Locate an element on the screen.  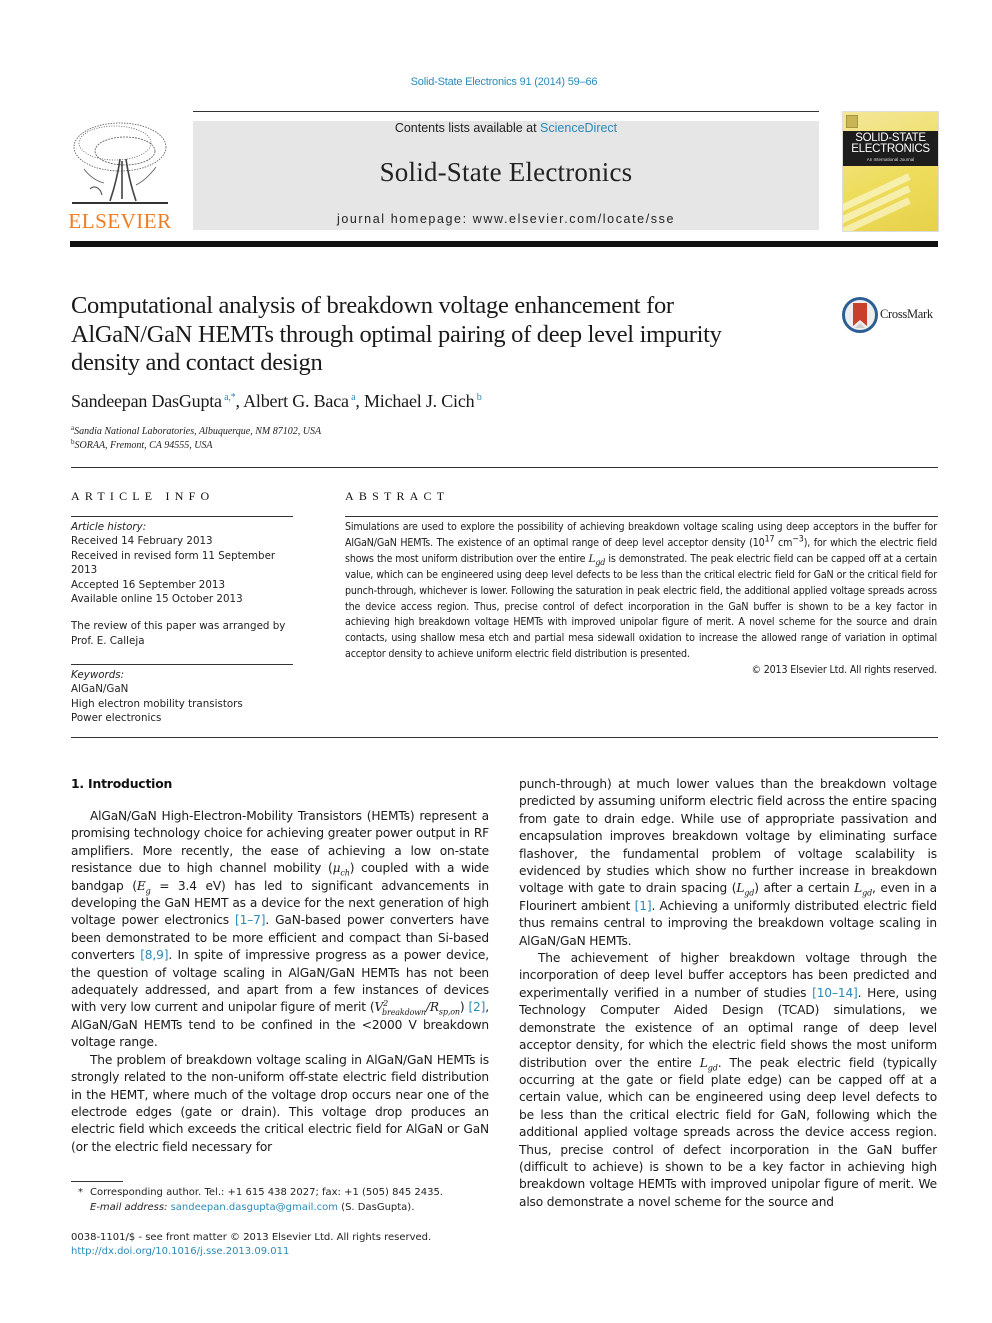
crossmark-label: CrossMark is located at coordinates (906, 314).